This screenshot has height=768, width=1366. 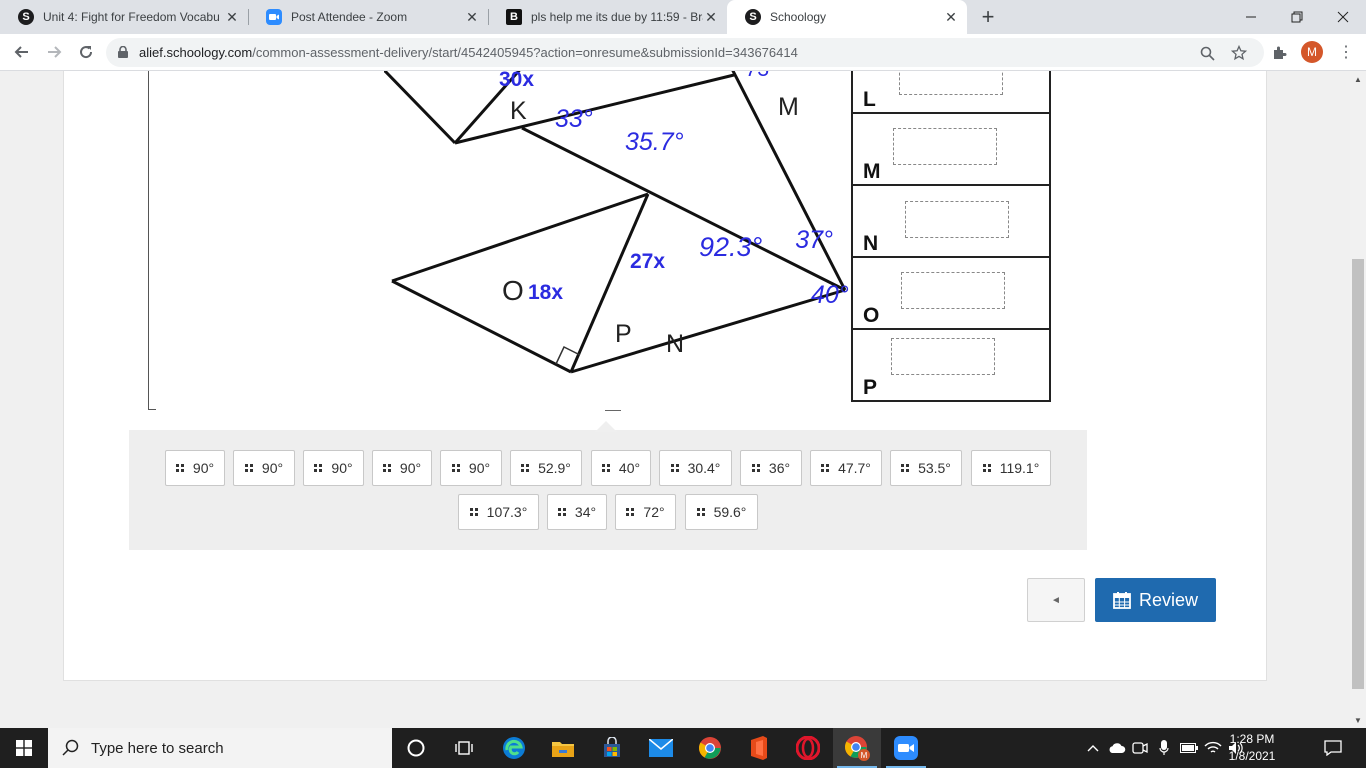 I want to click on extensions-puzzle-icon, so click(x=1279, y=53).